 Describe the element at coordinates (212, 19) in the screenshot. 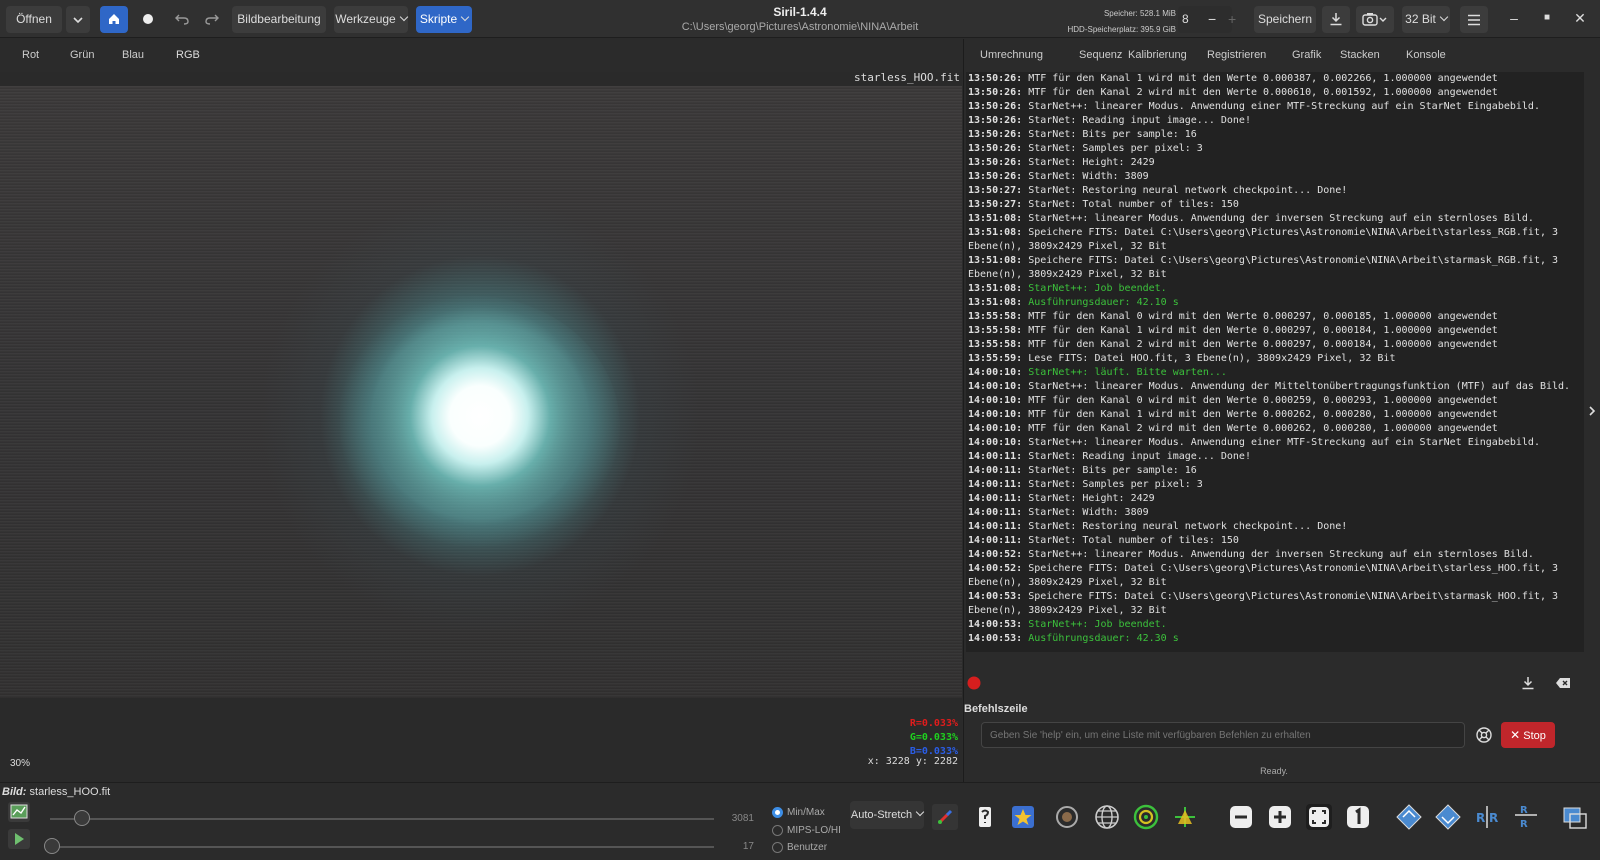

I see `redo-button` at that location.